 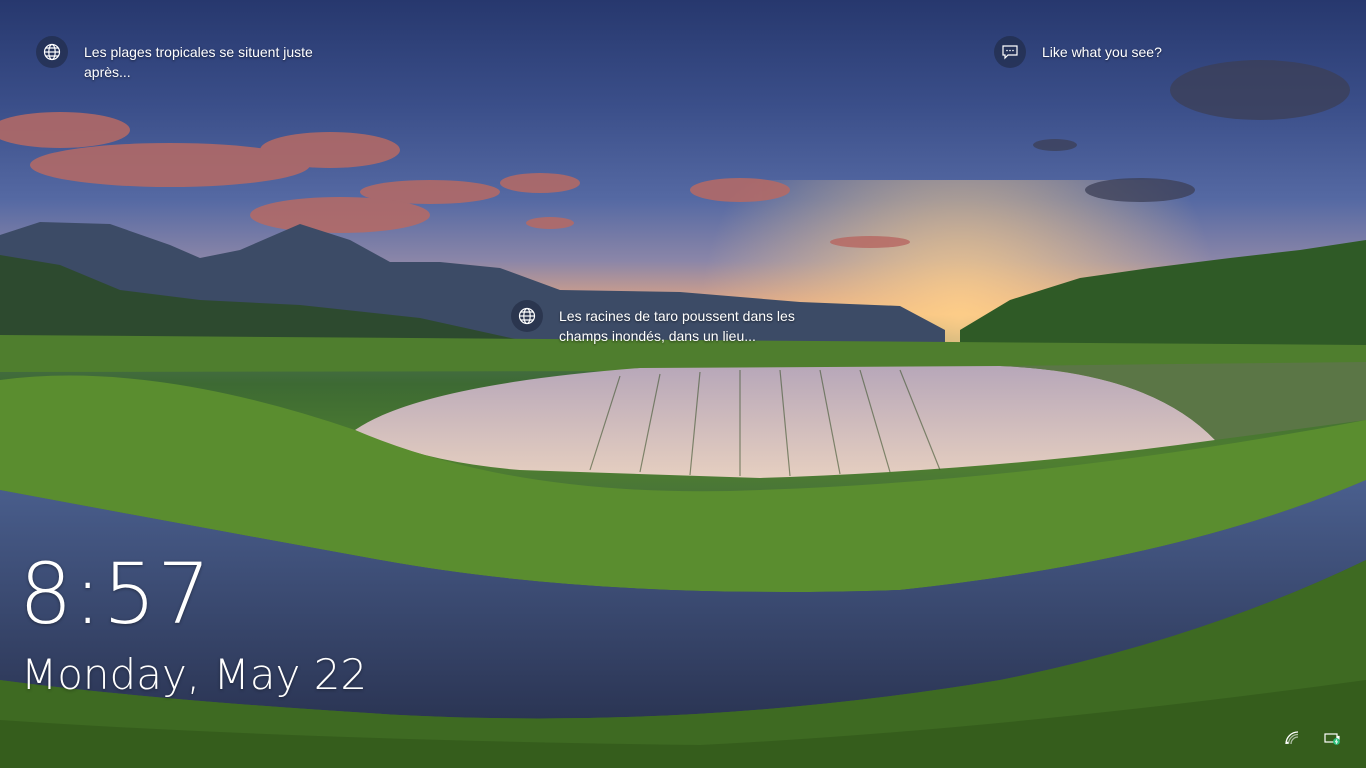 I want to click on battery-charging-icon, so click(x=1333, y=738).